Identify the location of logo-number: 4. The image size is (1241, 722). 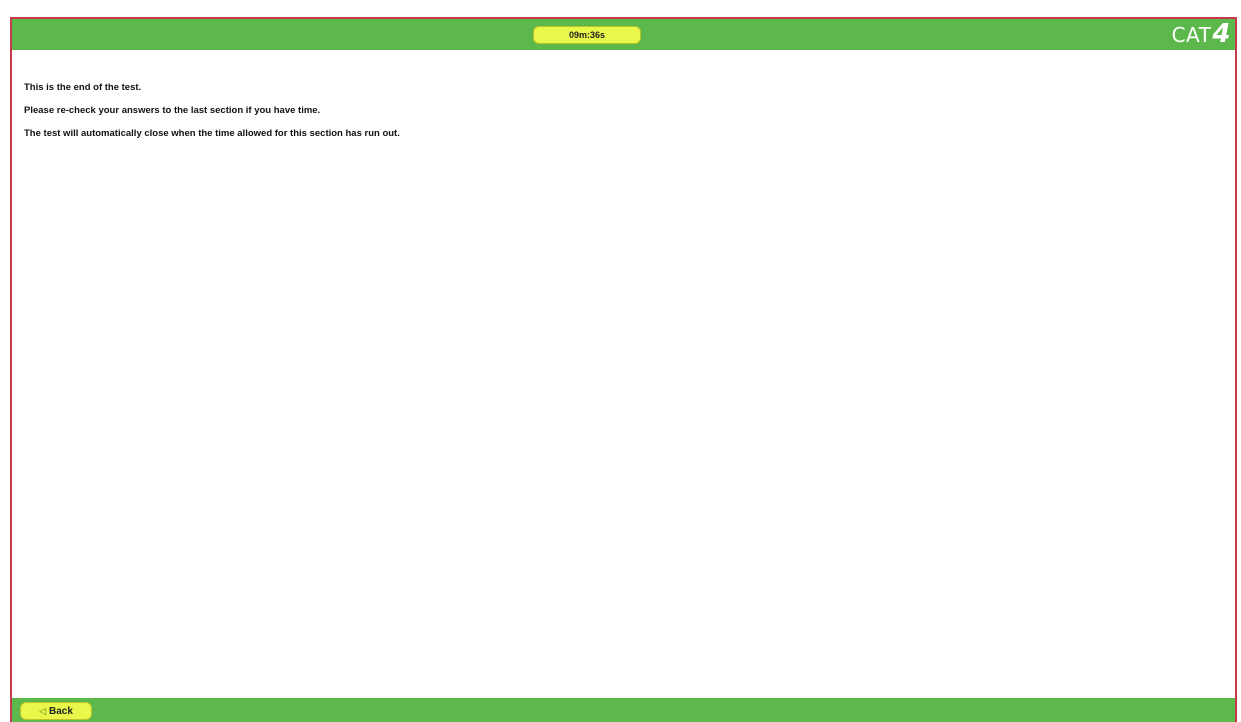
(1221, 34).